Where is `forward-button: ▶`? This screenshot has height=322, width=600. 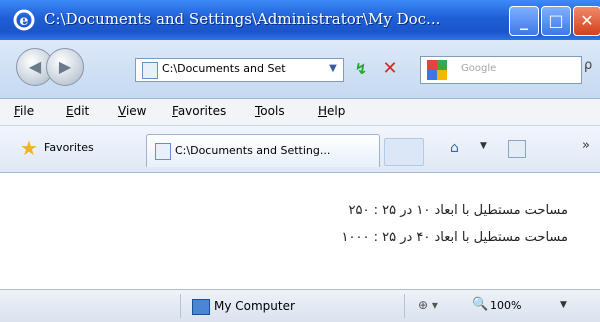
forward-button: ▶ is located at coordinates (65, 67).